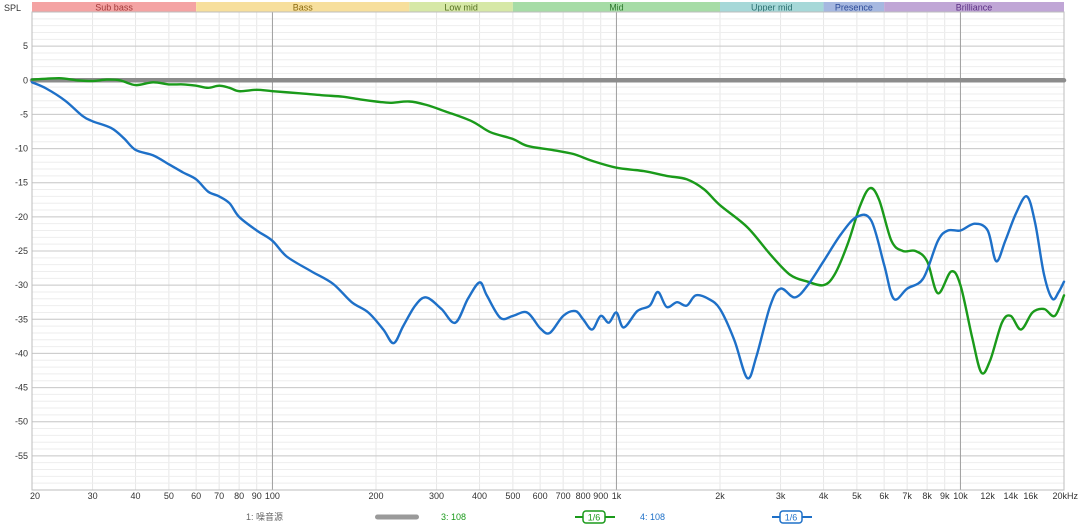  I want to click on x-tick-label: 20kHz, so click(1065, 496).